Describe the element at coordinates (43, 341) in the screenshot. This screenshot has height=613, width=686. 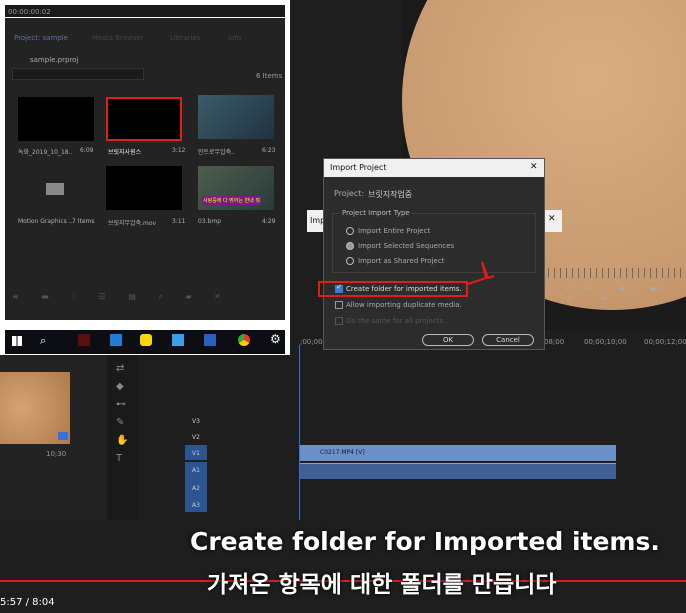
I see `search-icon: ⌕` at that location.